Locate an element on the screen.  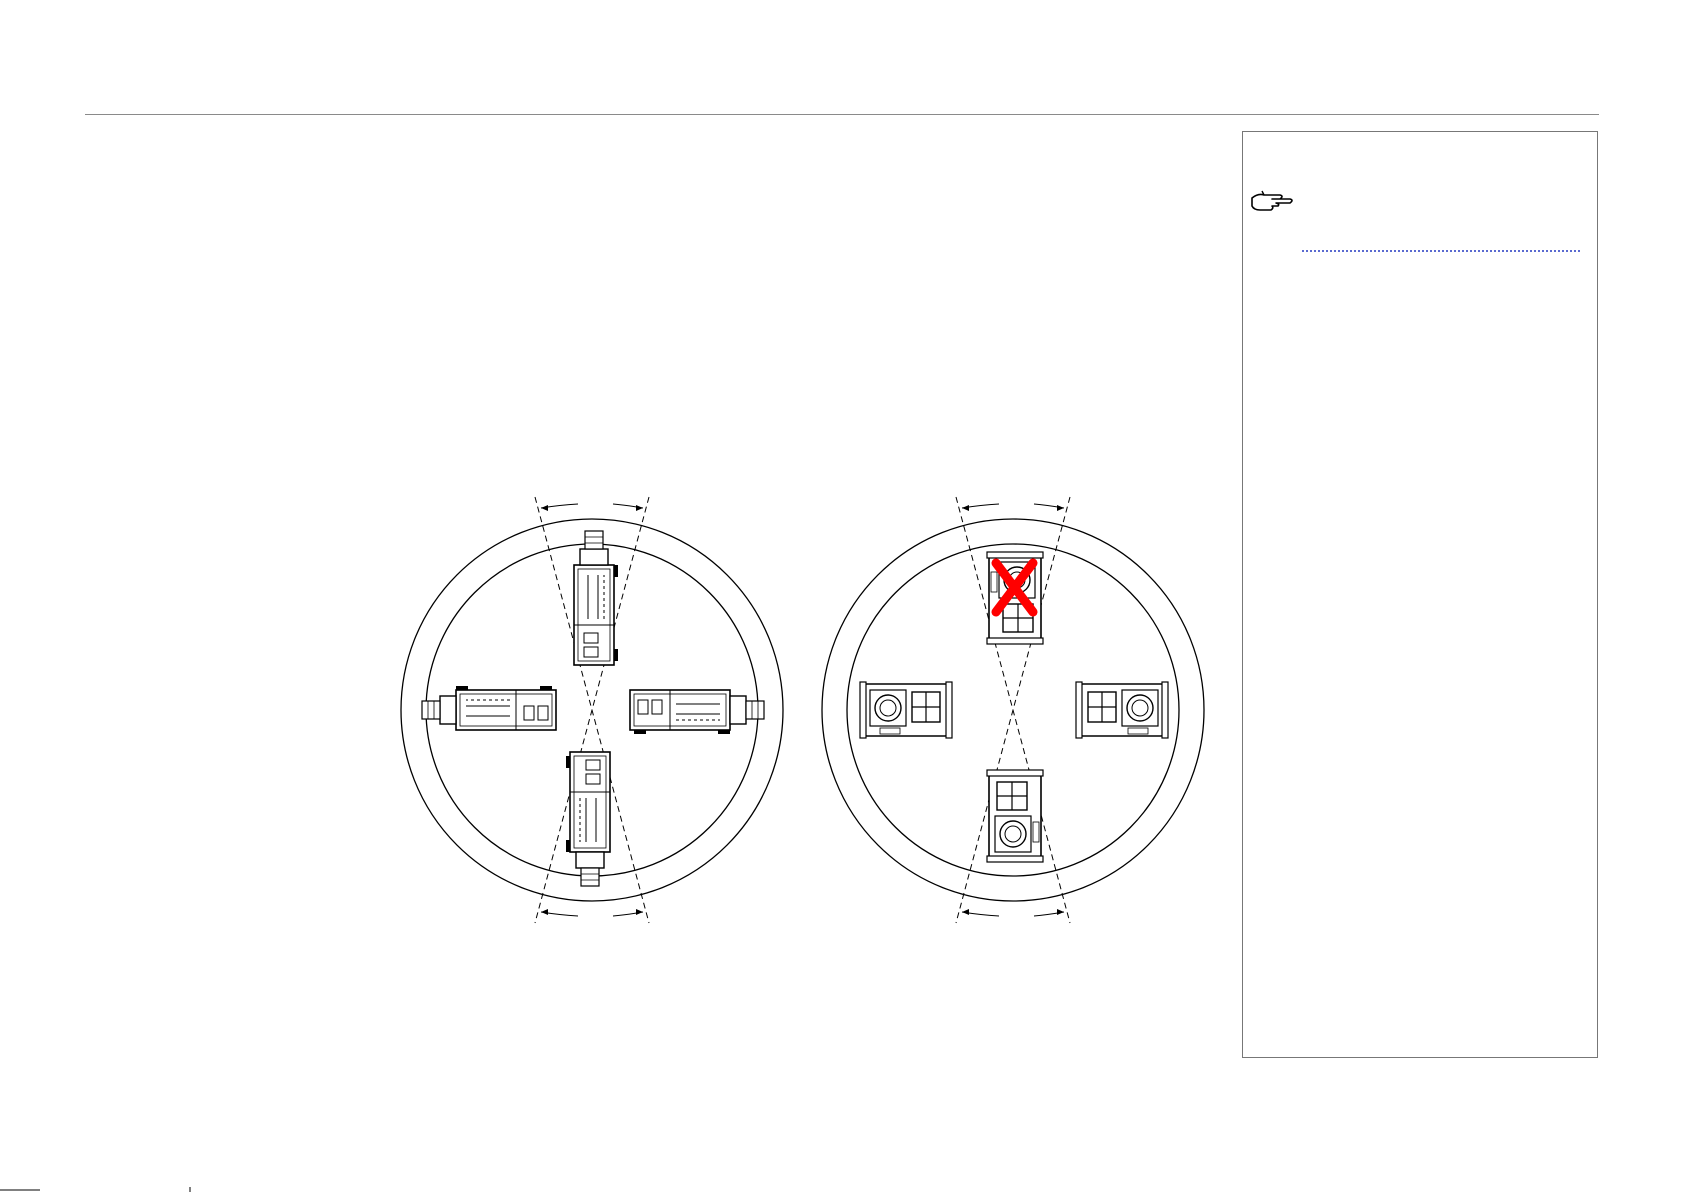
projector-left-position is located at coordinates (906, 710).